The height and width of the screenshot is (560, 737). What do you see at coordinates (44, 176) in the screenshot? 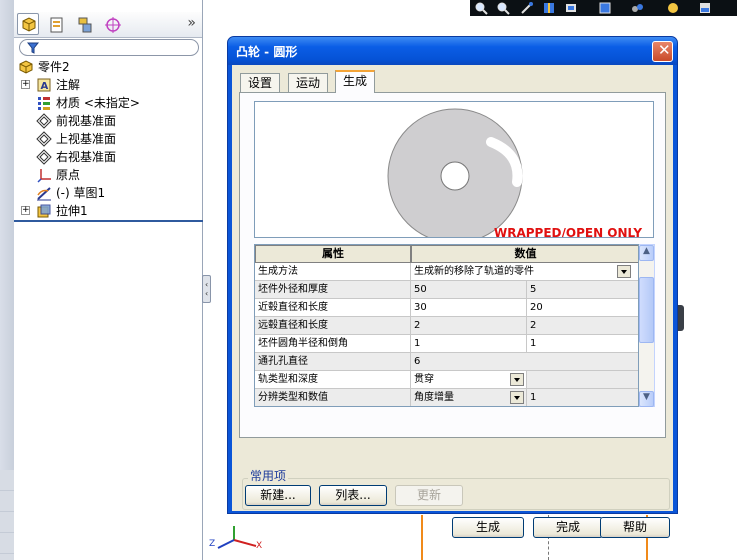
I see `origin-axes-icon` at bounding box center [44, 176].